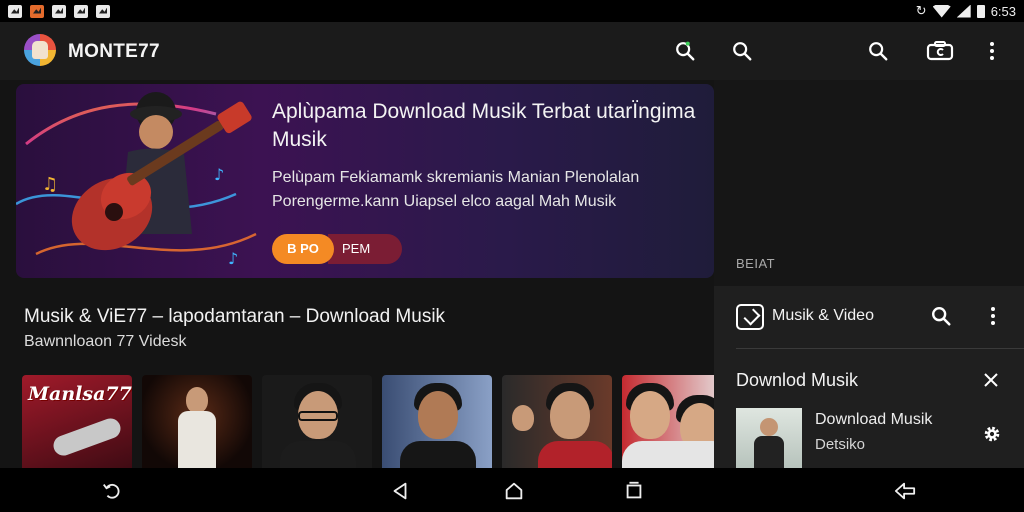 The width and height of the screenshot is (1024, 512). Describe the element at coordinates (941, 11) in the screenshot. I see `wifi-icon` at that location.